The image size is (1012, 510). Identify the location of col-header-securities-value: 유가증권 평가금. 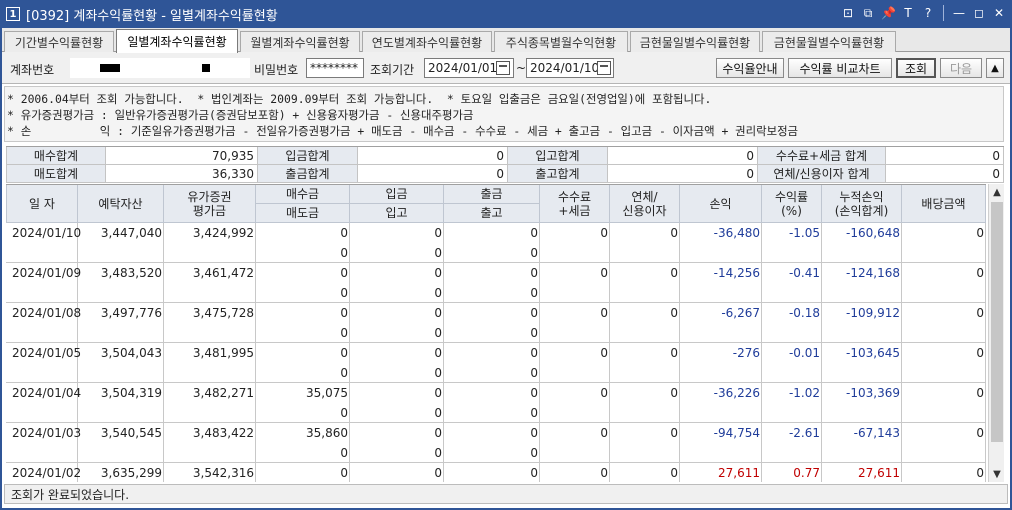
(210, 204).